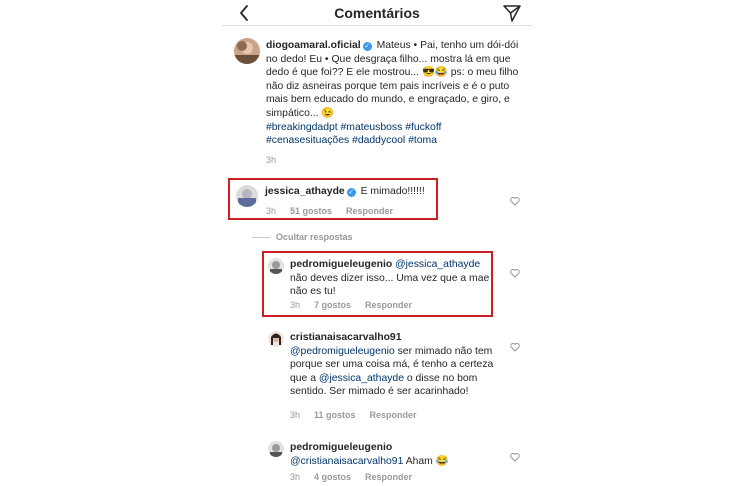 Image resolution: width=741 pixels, height=486 pixels. What do you see at coordinates (342, 351) in the screenshot?
I see `reply-mention: @pedromigueleugenio` at bounding box center [342, 351].